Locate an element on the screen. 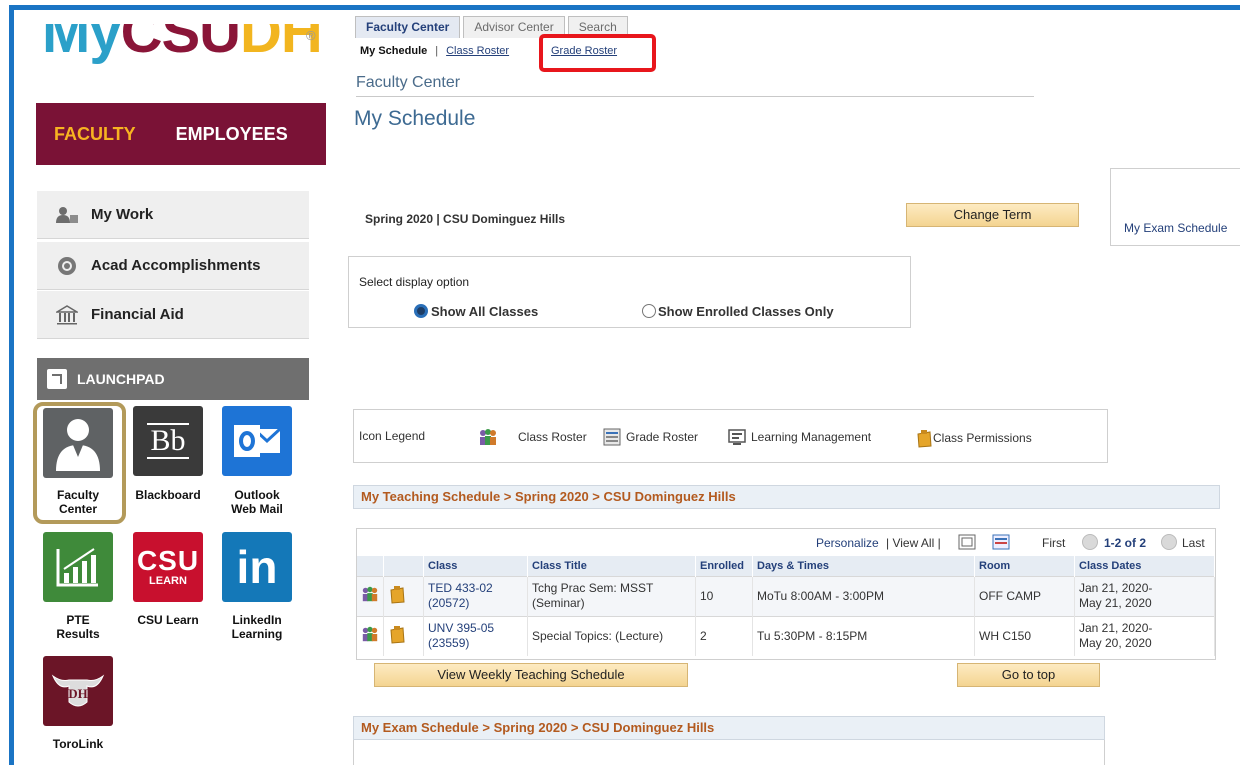  view-weekly-schedule-button: View Weekly Teaching Schedule is located at coordinates (531, 675).